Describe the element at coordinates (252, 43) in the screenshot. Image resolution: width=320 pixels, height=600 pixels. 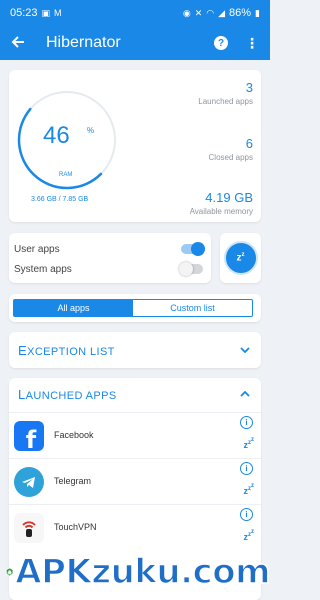
I see `more-menu-icon: ⋮` at that location.